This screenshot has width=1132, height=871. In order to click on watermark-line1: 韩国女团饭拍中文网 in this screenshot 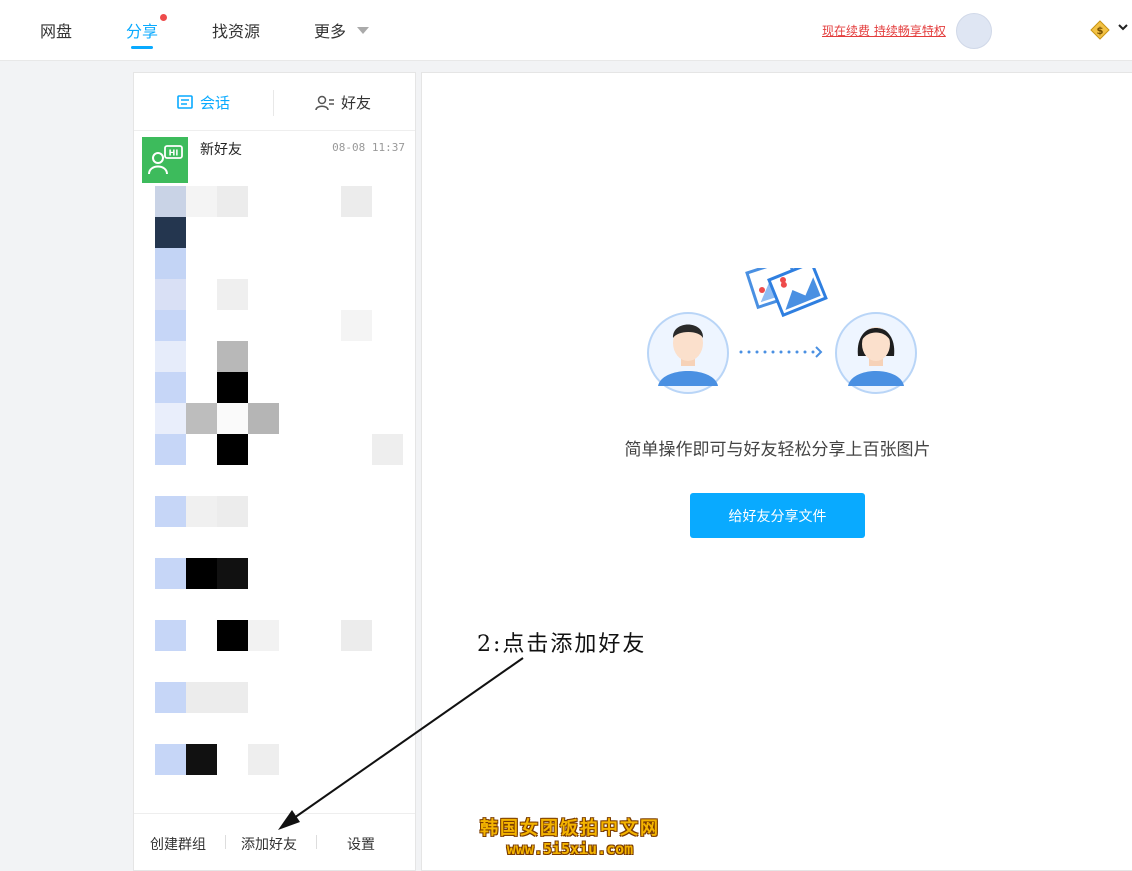, I will do `click(570, 828)`.